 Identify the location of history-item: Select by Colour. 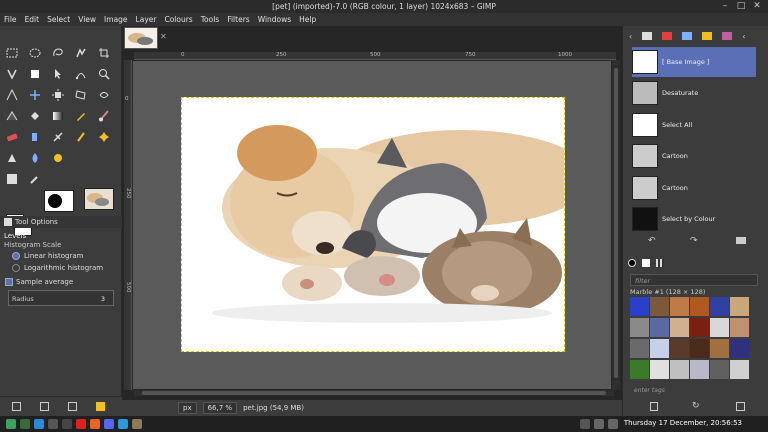
(694, 219).